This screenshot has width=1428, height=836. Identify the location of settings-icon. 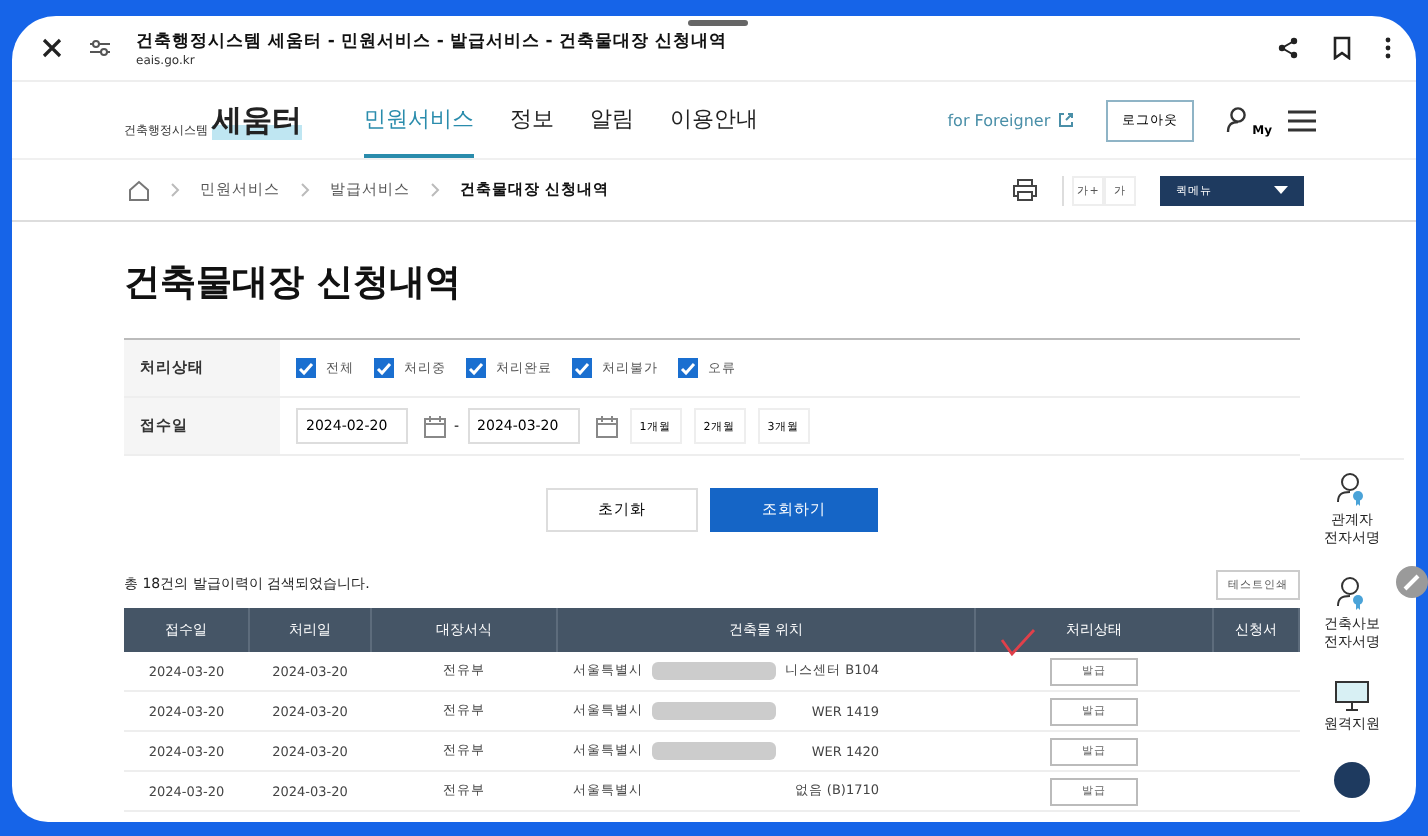
(100, 48).